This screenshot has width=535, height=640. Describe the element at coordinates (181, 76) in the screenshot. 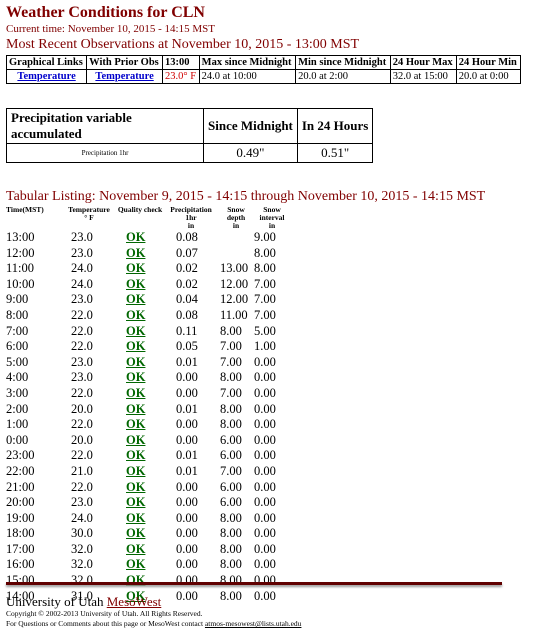

I see `current-temperature: 23.0° F` at that location.